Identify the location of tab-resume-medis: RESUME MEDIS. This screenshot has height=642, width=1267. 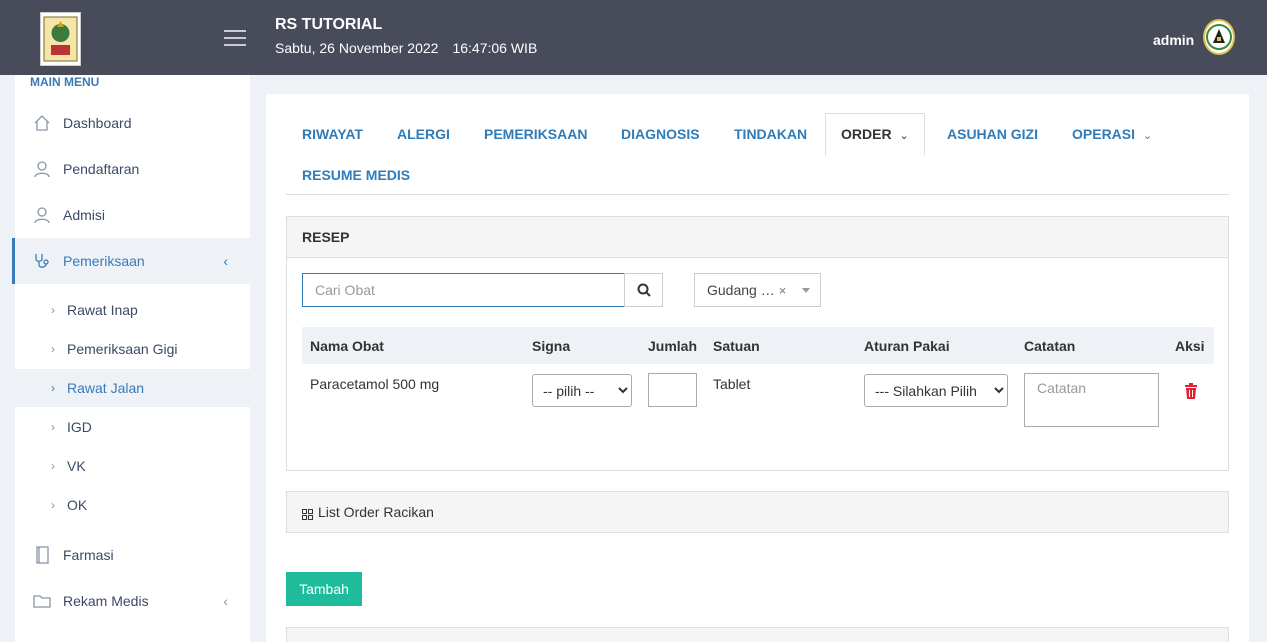
(356, 175).